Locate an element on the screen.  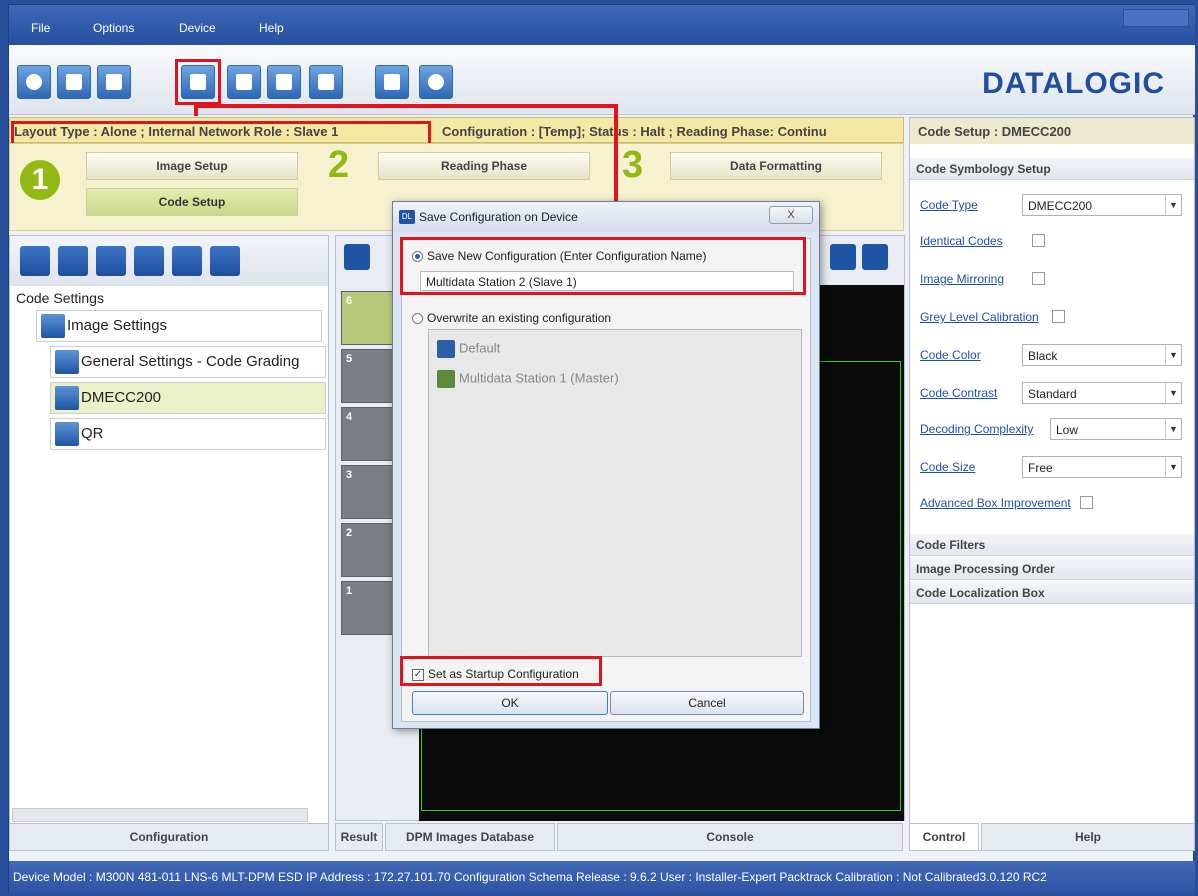
tree-item-qr: QR is located at coordinates (188, 434).